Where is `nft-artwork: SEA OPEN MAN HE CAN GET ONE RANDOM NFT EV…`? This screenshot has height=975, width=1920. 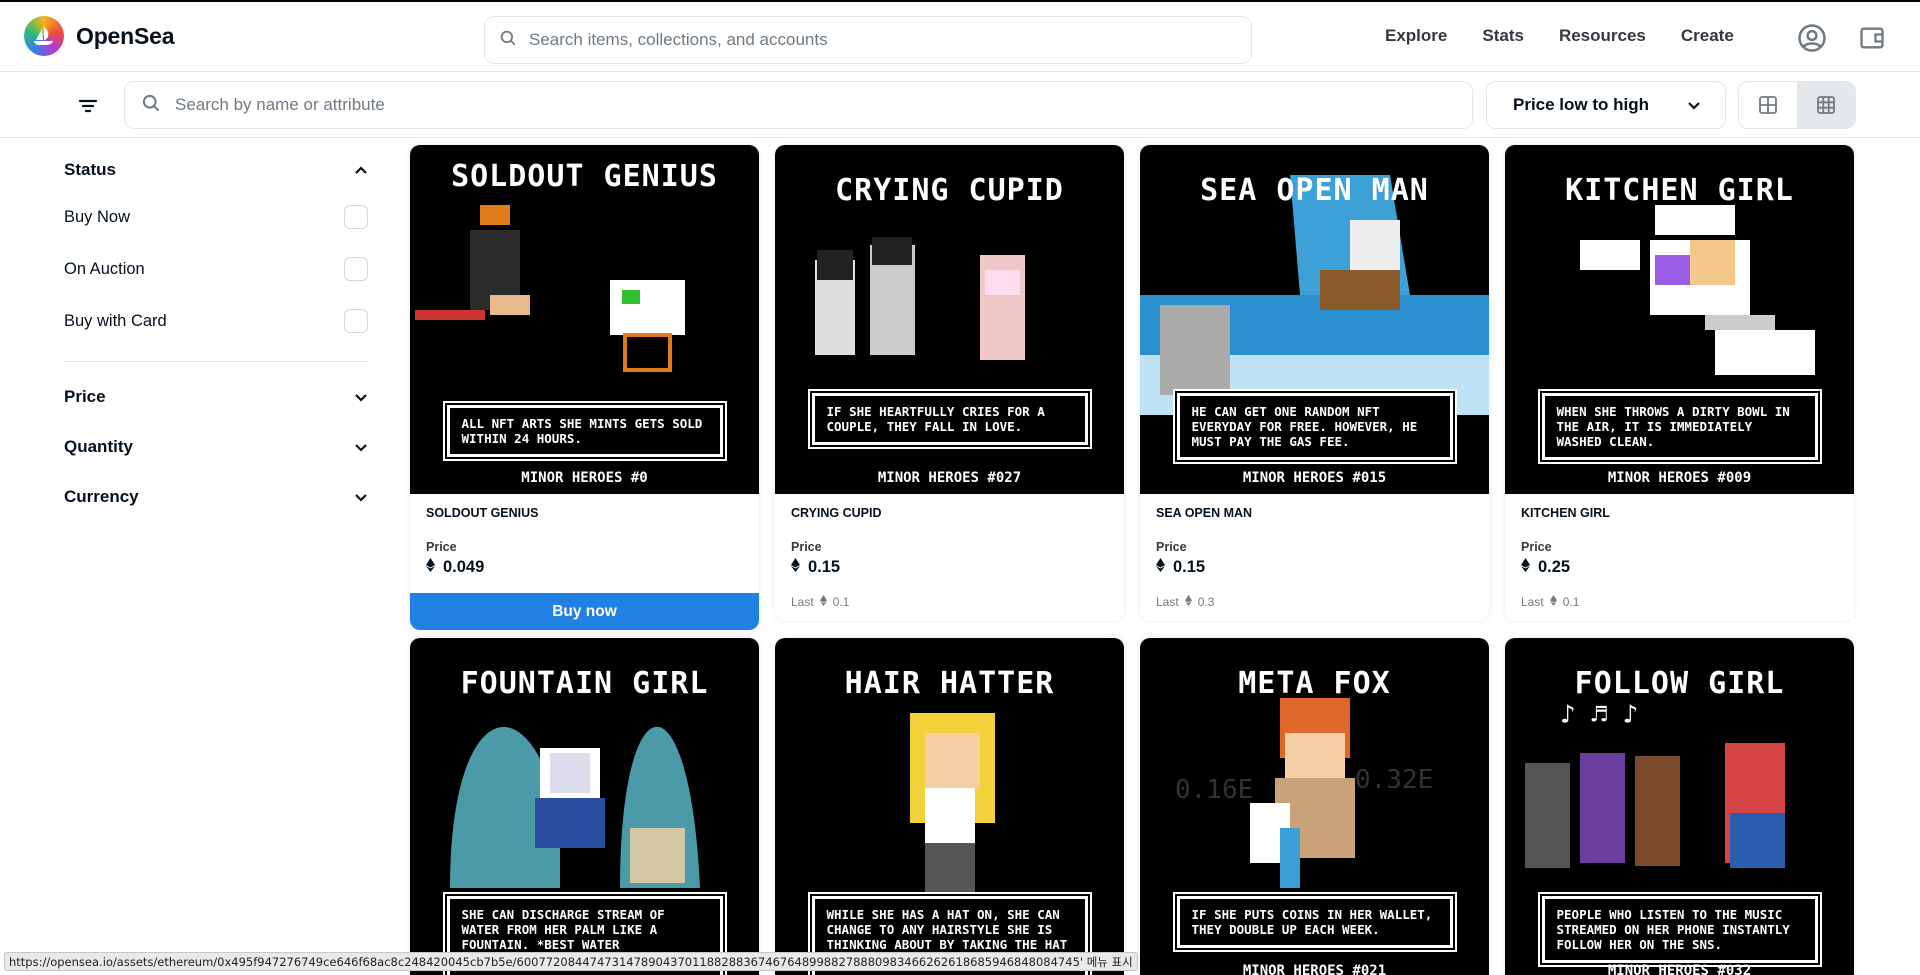 nft-artwork: SEA OPEN MAN HE CAN GET ONE RANDOM NFT EV… is located at coordinates (1314, 319).